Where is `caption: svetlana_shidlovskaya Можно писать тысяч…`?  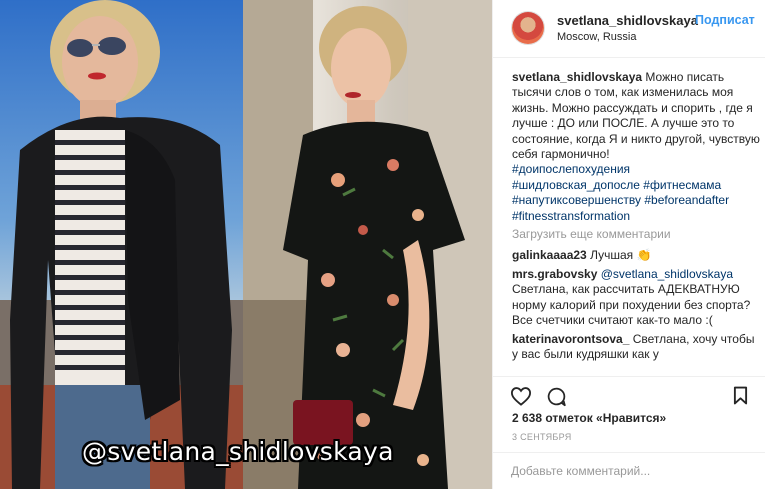
caption: svetlana_shidlovskaya Можно писать тысяч… is located at coordinates (637, 147).